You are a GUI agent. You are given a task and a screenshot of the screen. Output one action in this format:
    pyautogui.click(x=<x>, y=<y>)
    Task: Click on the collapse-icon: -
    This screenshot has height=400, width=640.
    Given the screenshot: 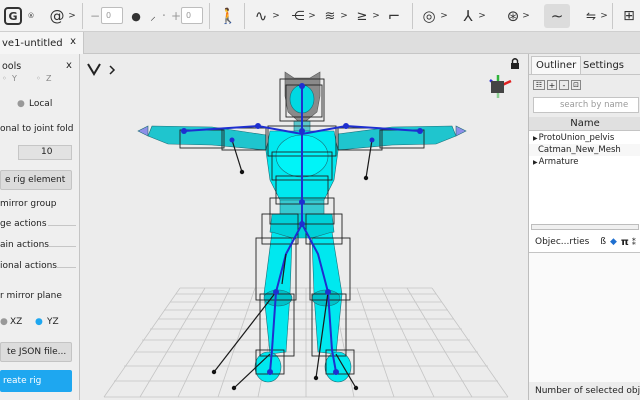 What is the action you would take?
    pyautogui.click(x=564, y=85)
    